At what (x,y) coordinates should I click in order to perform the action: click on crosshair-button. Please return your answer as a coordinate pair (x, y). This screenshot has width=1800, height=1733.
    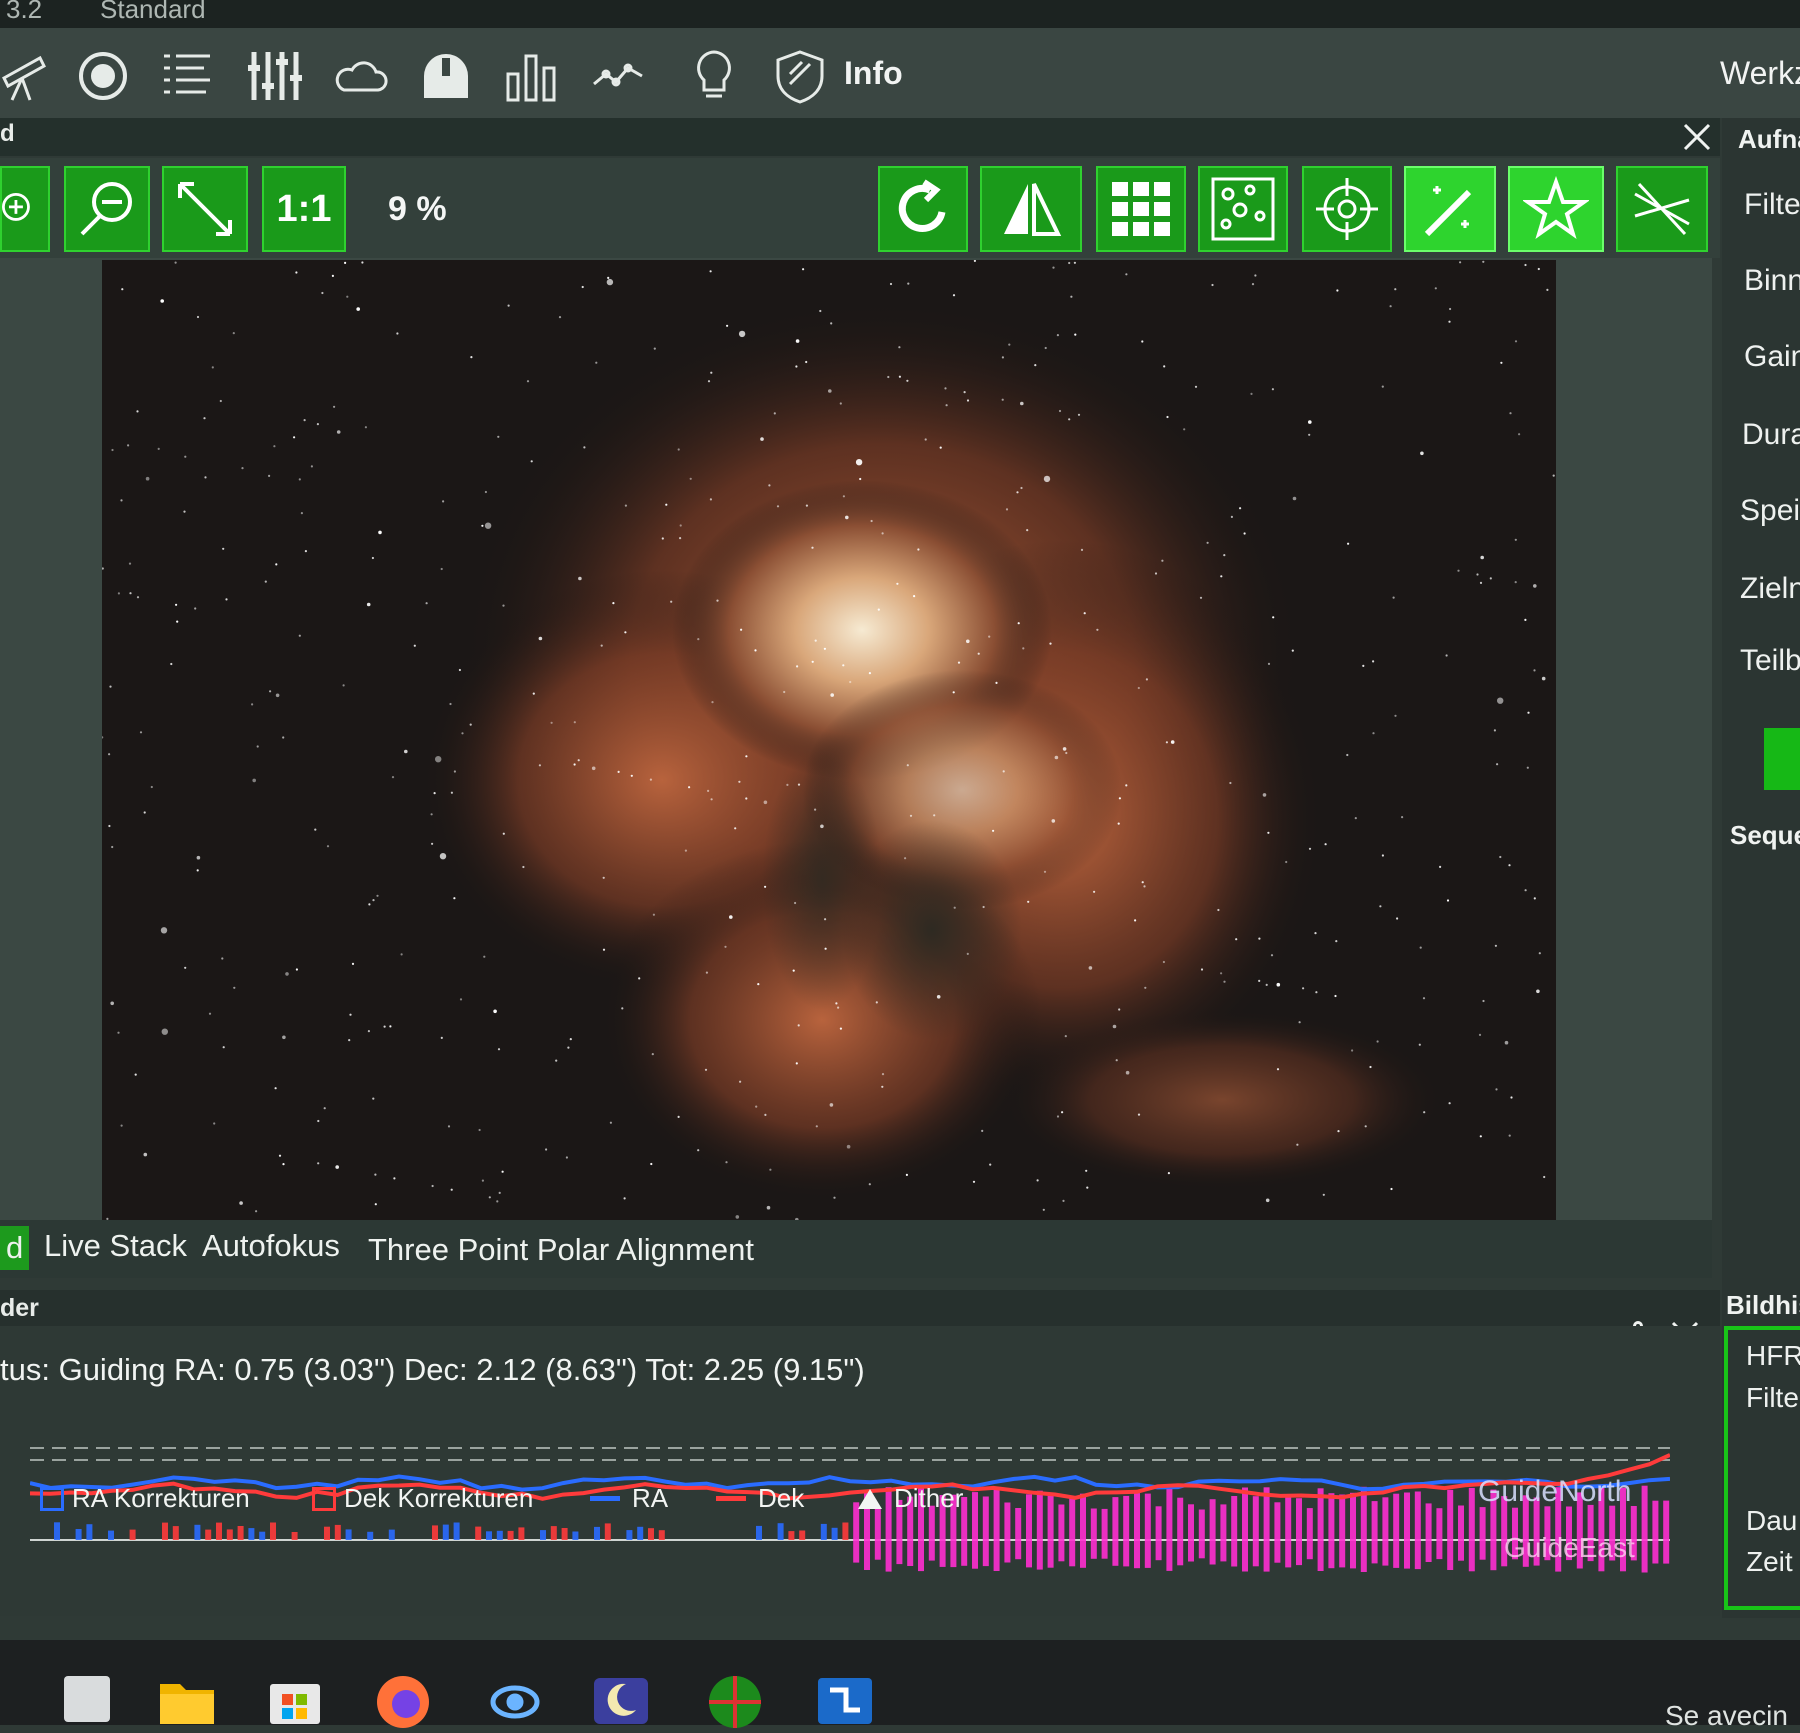
    Looking at the image, I should click on (1347, 209).